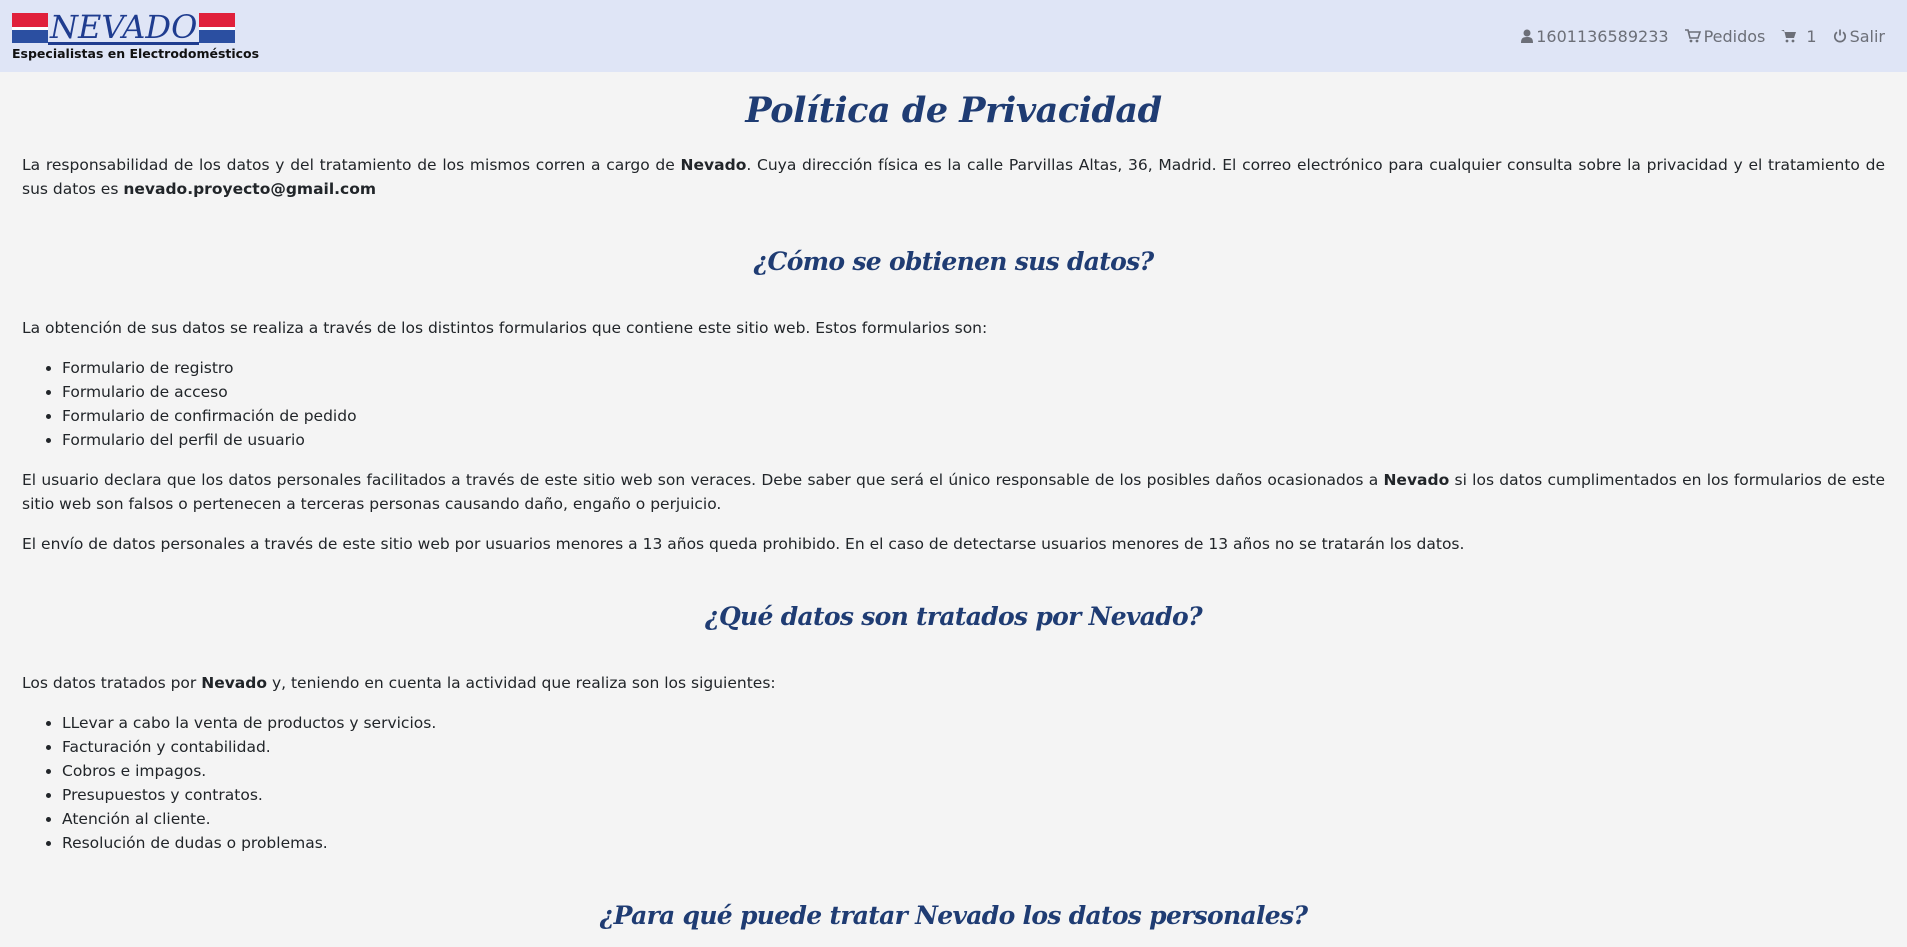 The height and width of the screenshot is (947, 1907). I want to click on user-icon, so click(1527, 36).